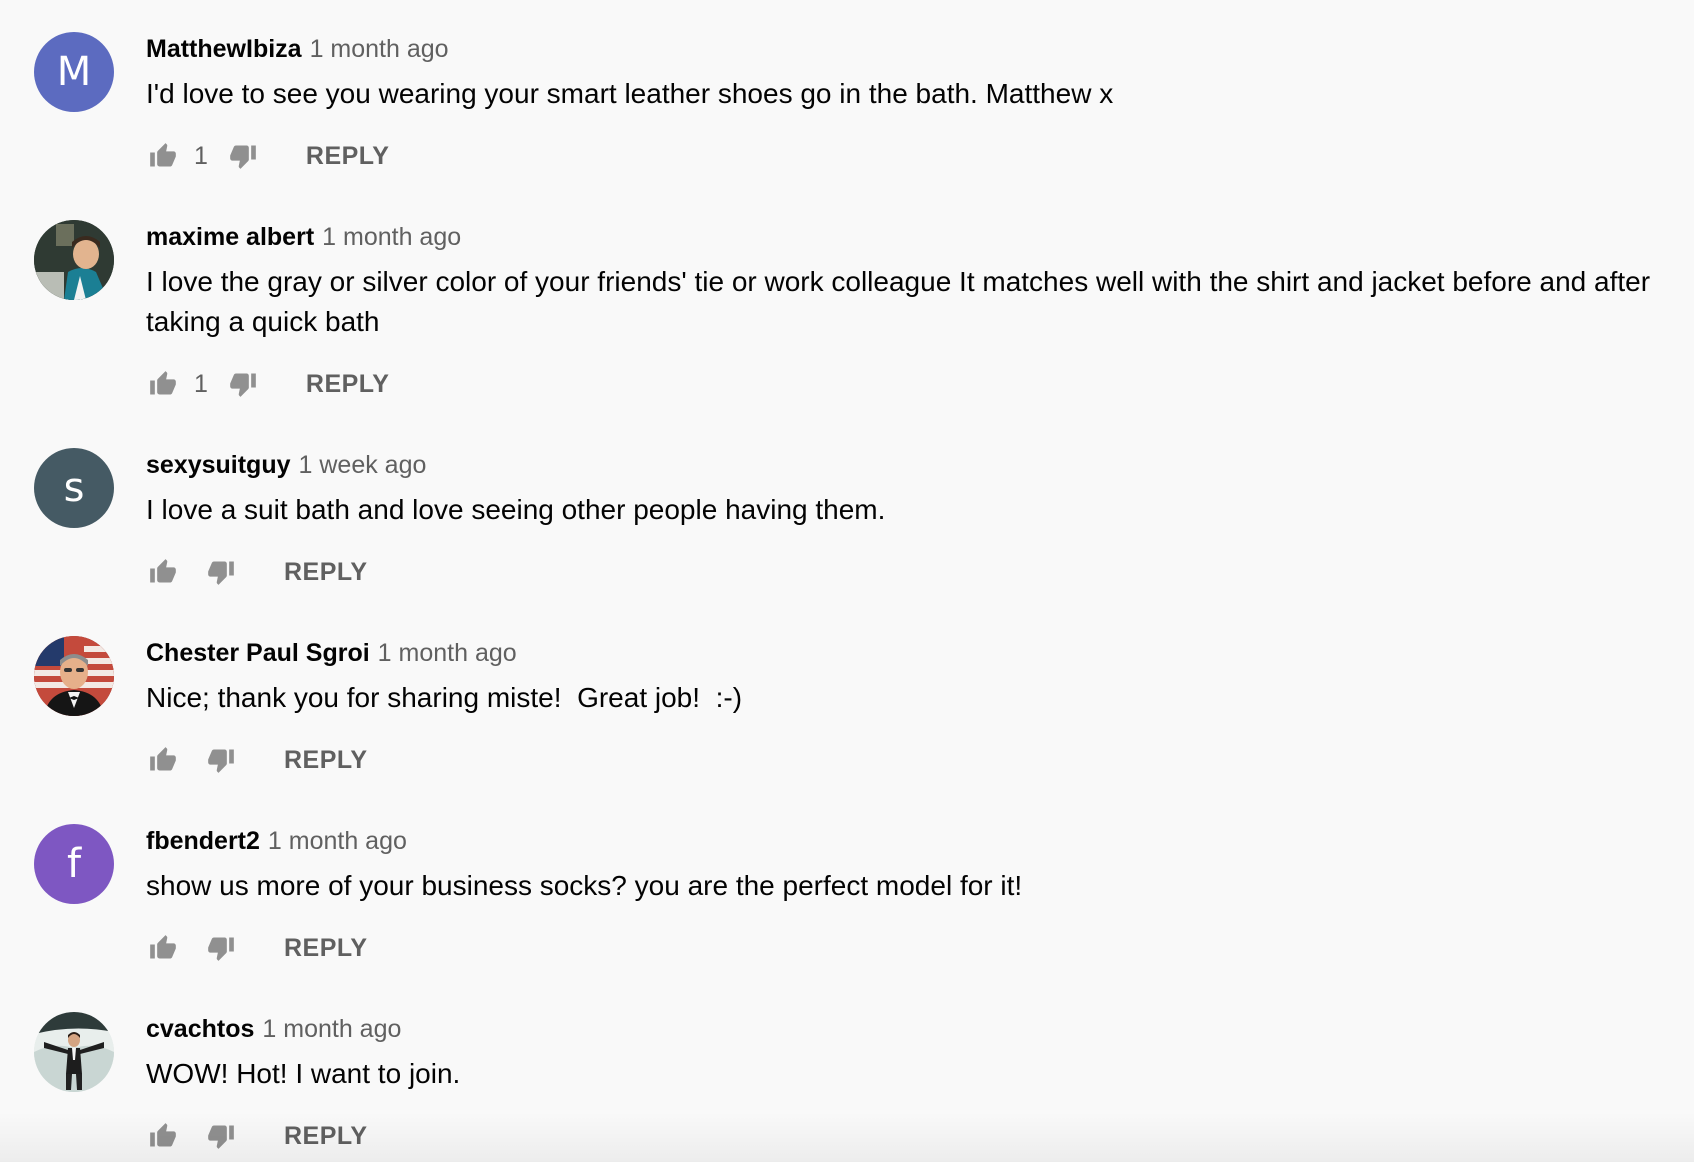  Describe the element at coordinates (218, 465) in the screenshot. I see `author-name: sexysuitguy` at that location.